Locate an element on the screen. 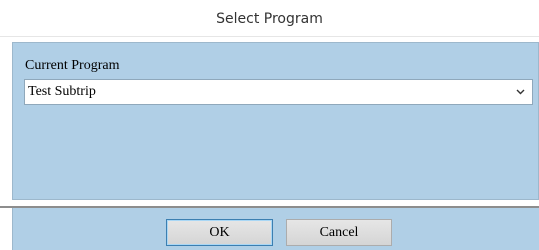  title-bar: Select Program is located at coordinates (269, 18).